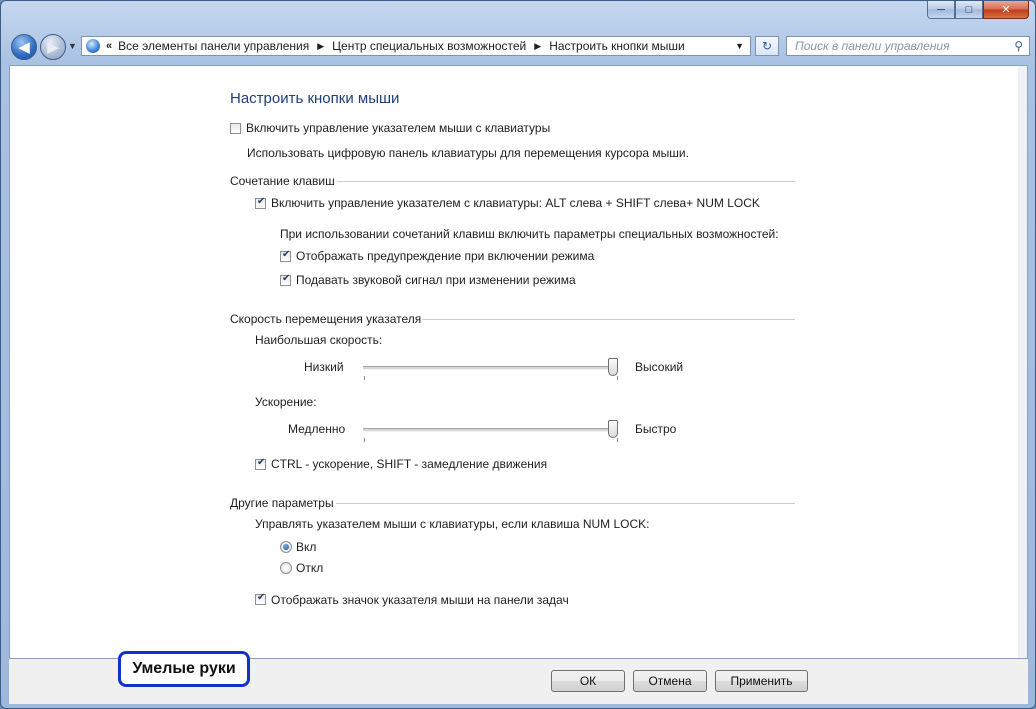 The width and height of the screenshot is (1036, 709). What do you see at coordinates (612, 429) in the screenshot?
I see `acceleration-slider-thumb` at bounding box center [612, 429].